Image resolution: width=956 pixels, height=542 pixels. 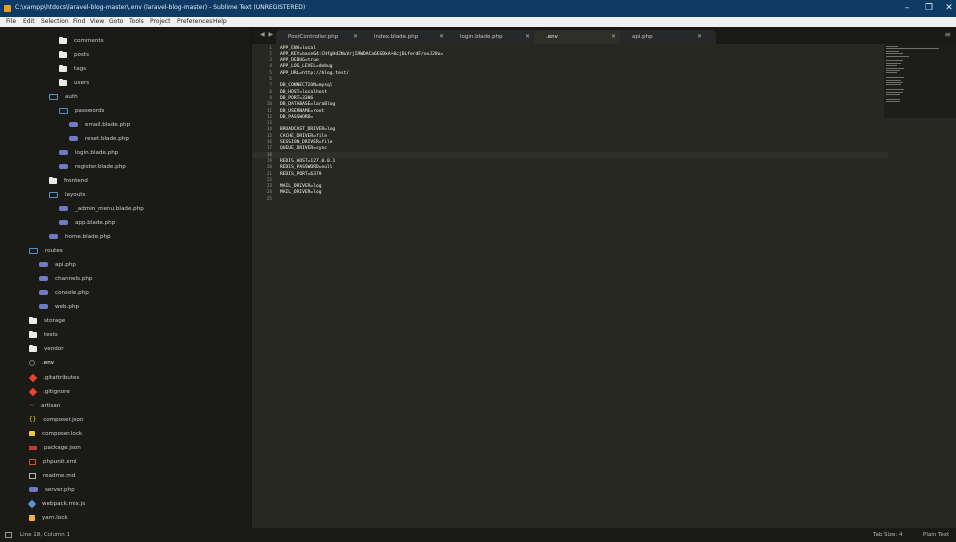 I want to click on line-number: 6, so click(x=270, y=79).